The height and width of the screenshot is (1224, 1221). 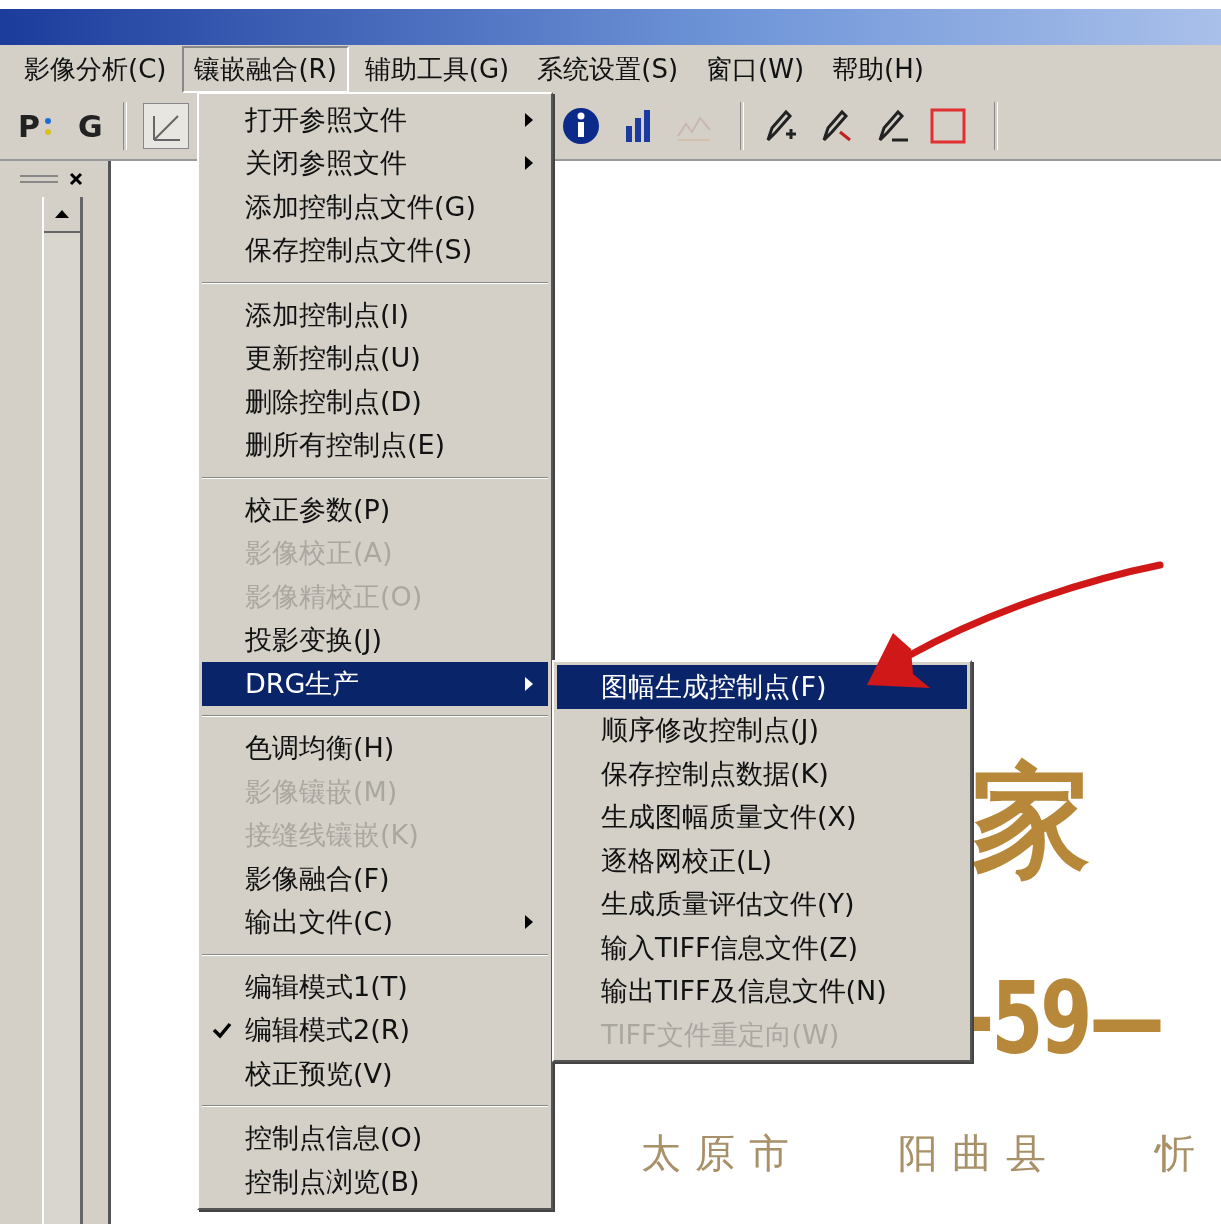 I want to click on menu-bar-item: 帮助(H), so click(x=878, y=69).